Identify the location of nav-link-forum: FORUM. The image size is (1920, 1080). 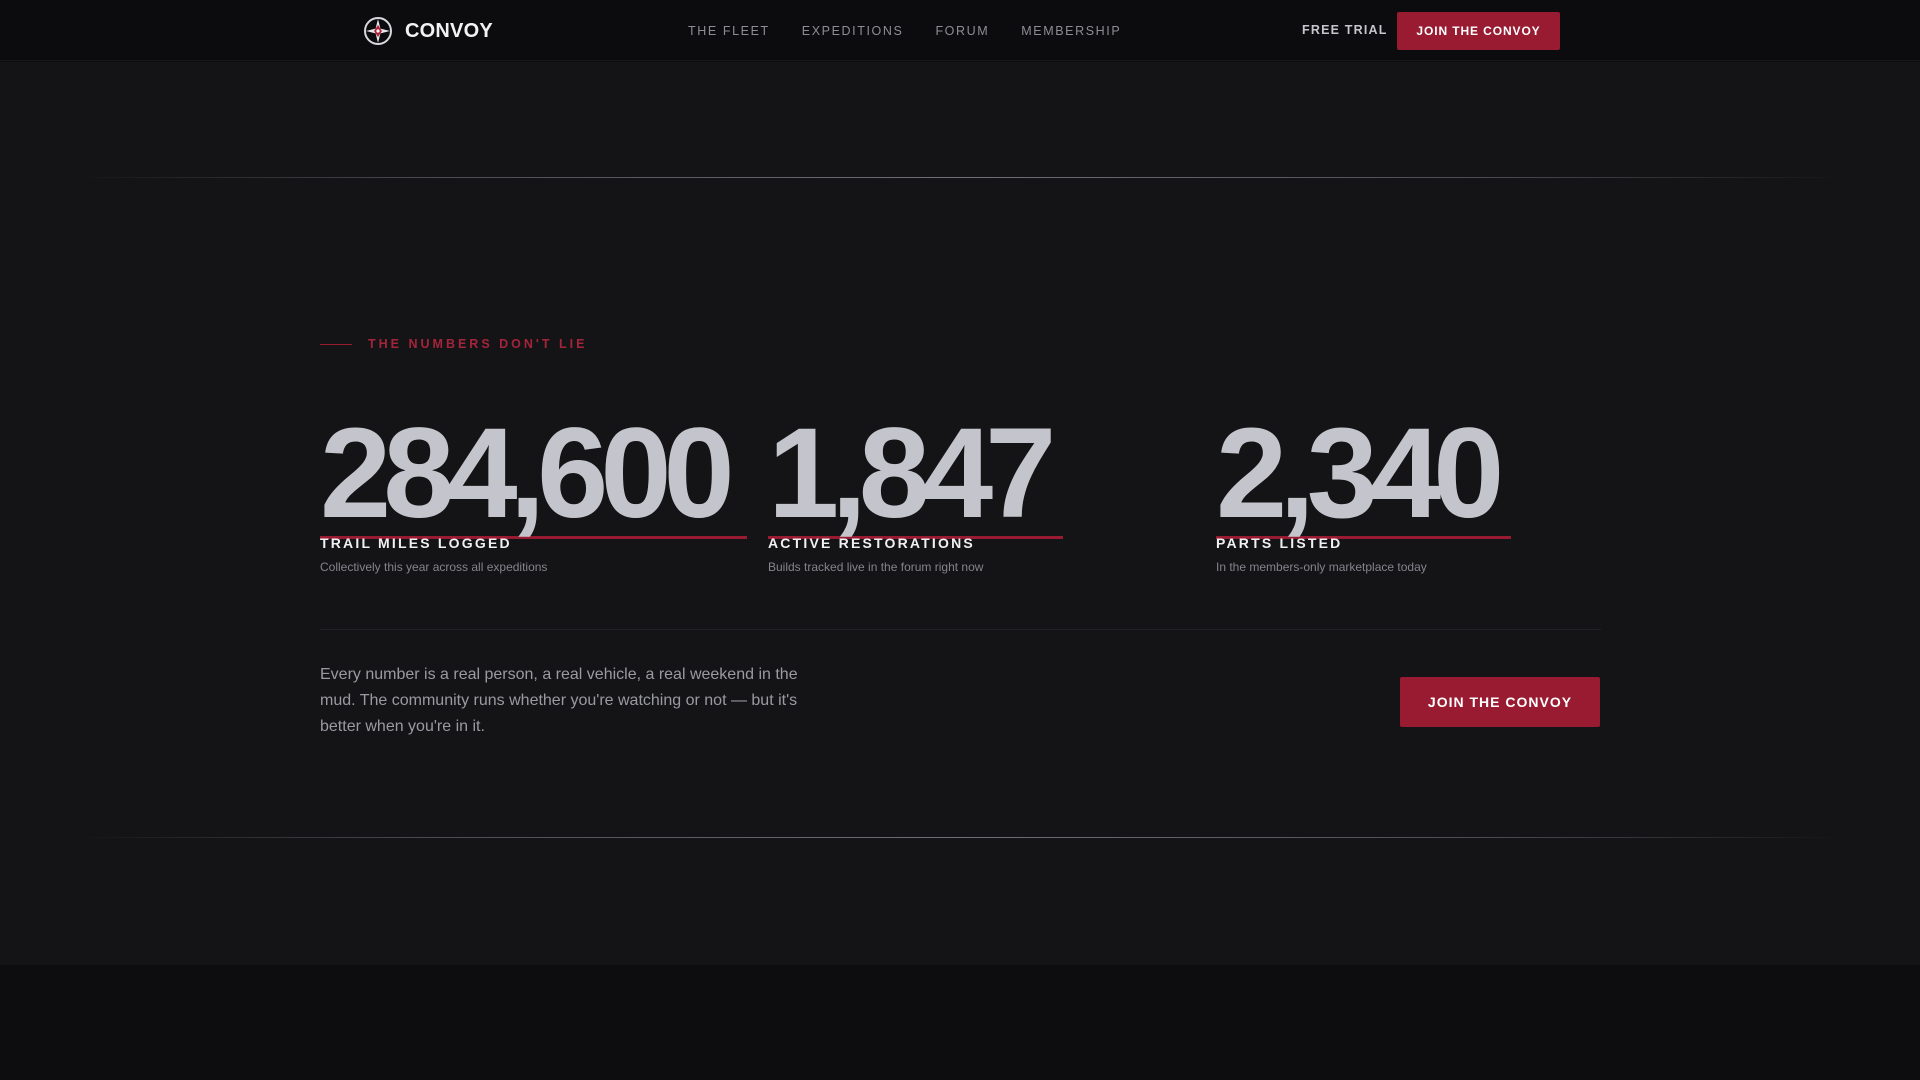
(962, 31).